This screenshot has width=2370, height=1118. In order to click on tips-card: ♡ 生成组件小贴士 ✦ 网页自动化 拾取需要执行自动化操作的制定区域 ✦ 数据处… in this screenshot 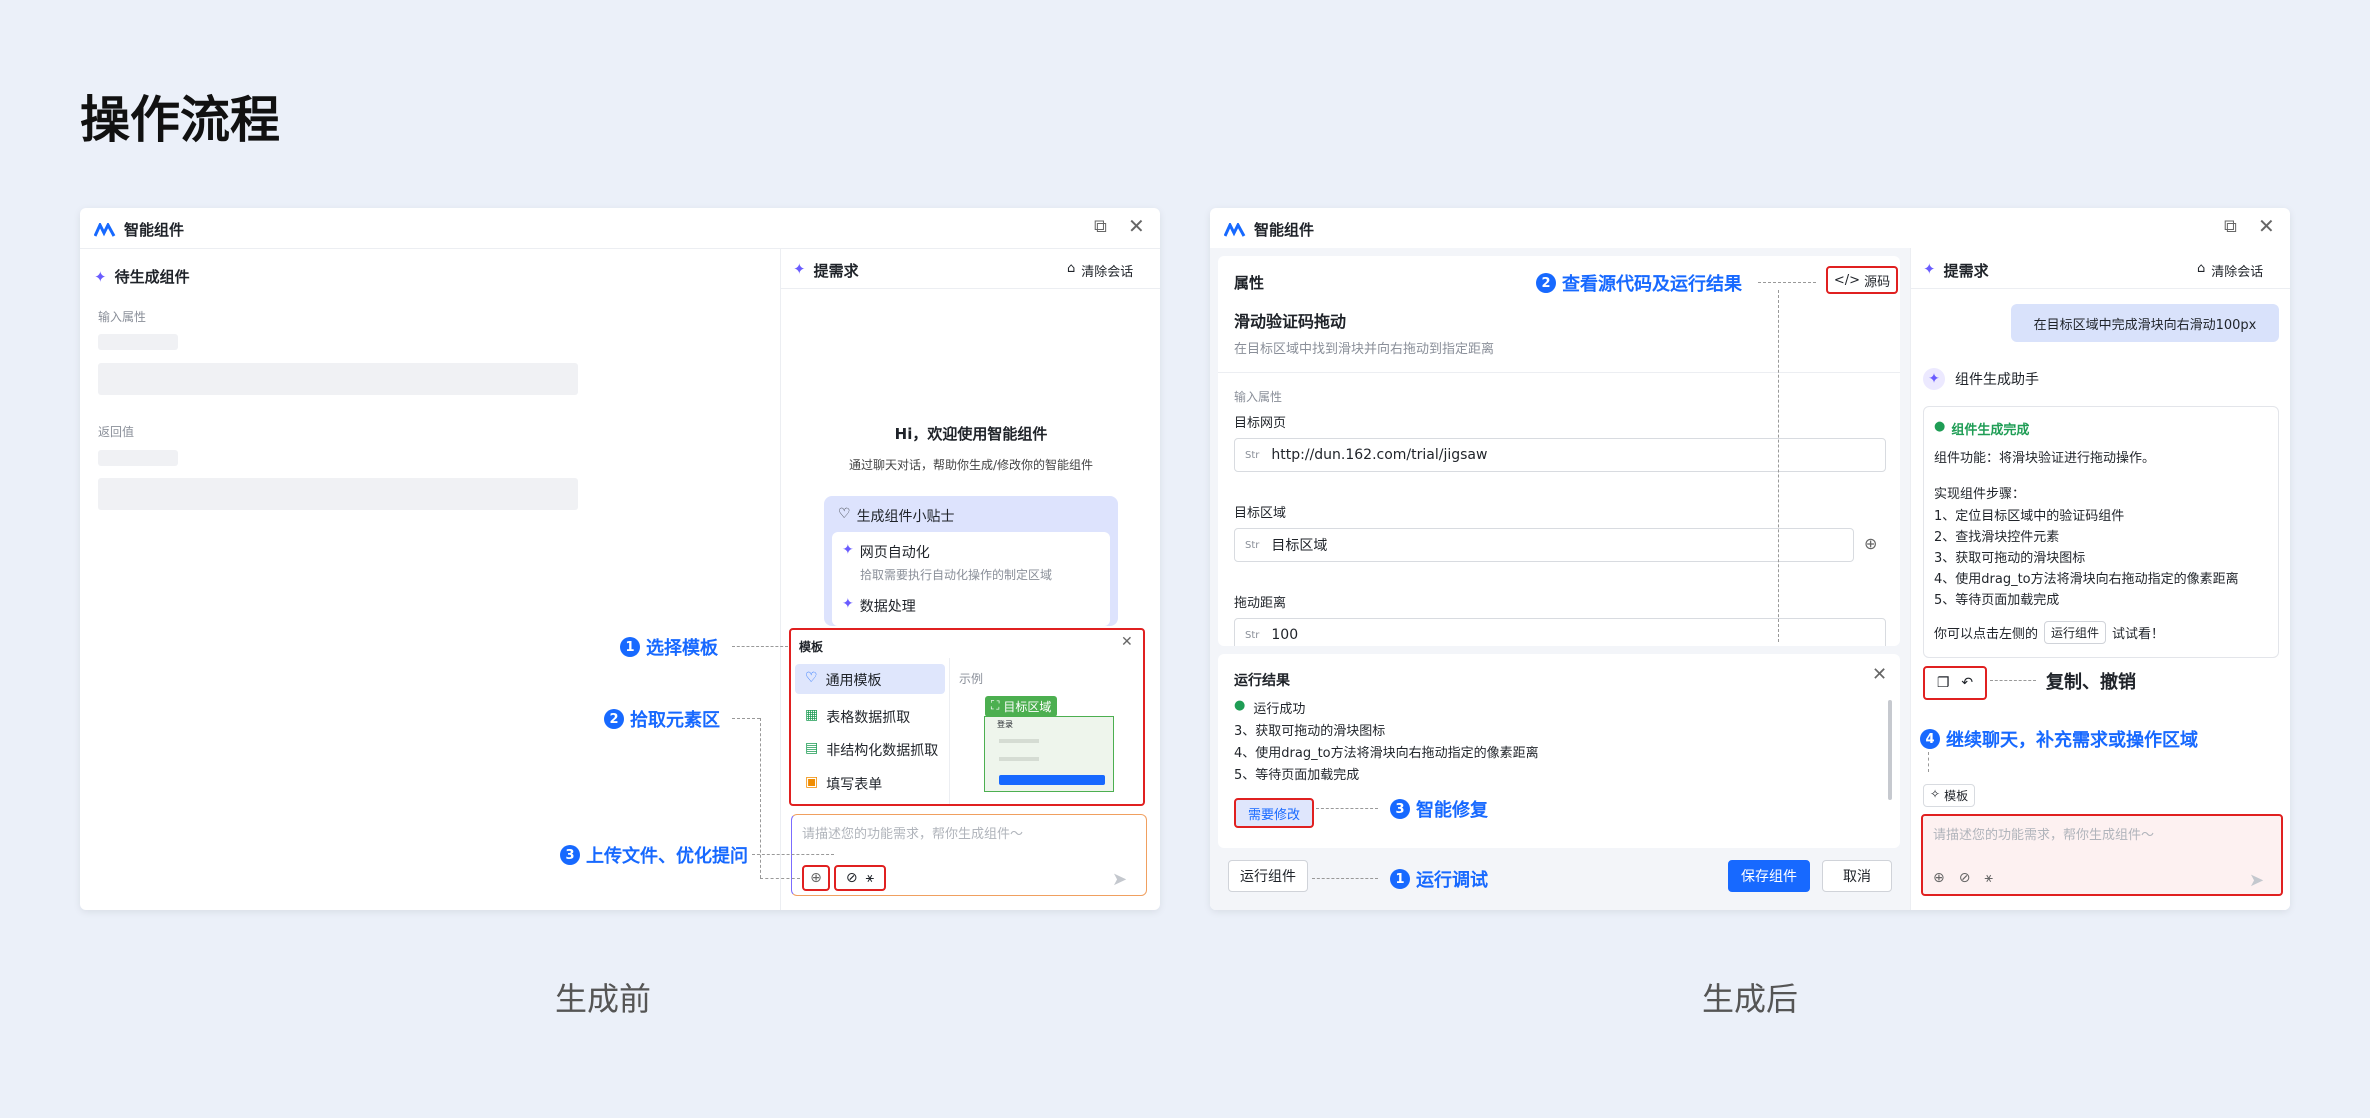, I will do `click(971, 561)`.